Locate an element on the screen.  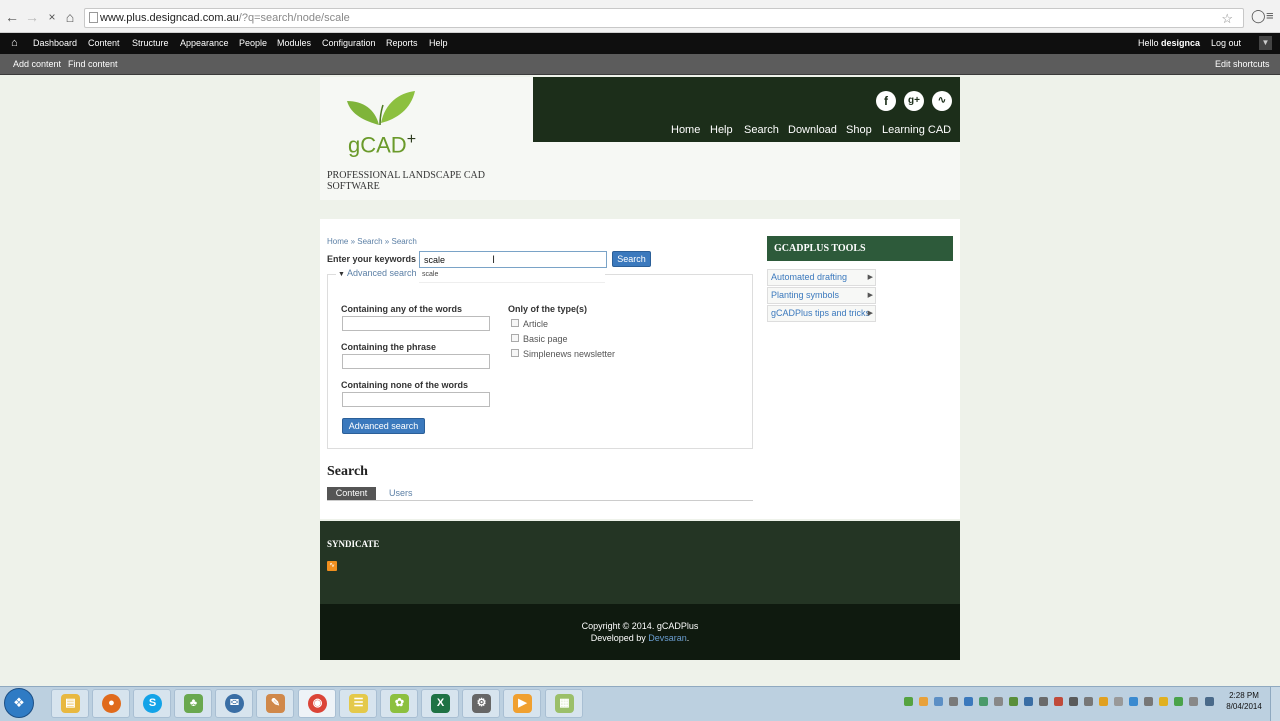
start-button: ❖ is located at coordinates (19, 703).